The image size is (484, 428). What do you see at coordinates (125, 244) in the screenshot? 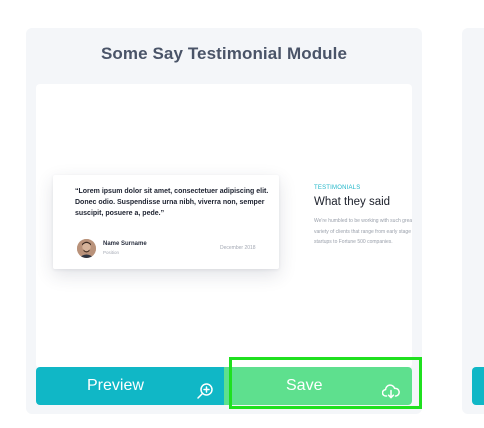
I see `person-name: Name Surname` at bounding box center [125, 244].